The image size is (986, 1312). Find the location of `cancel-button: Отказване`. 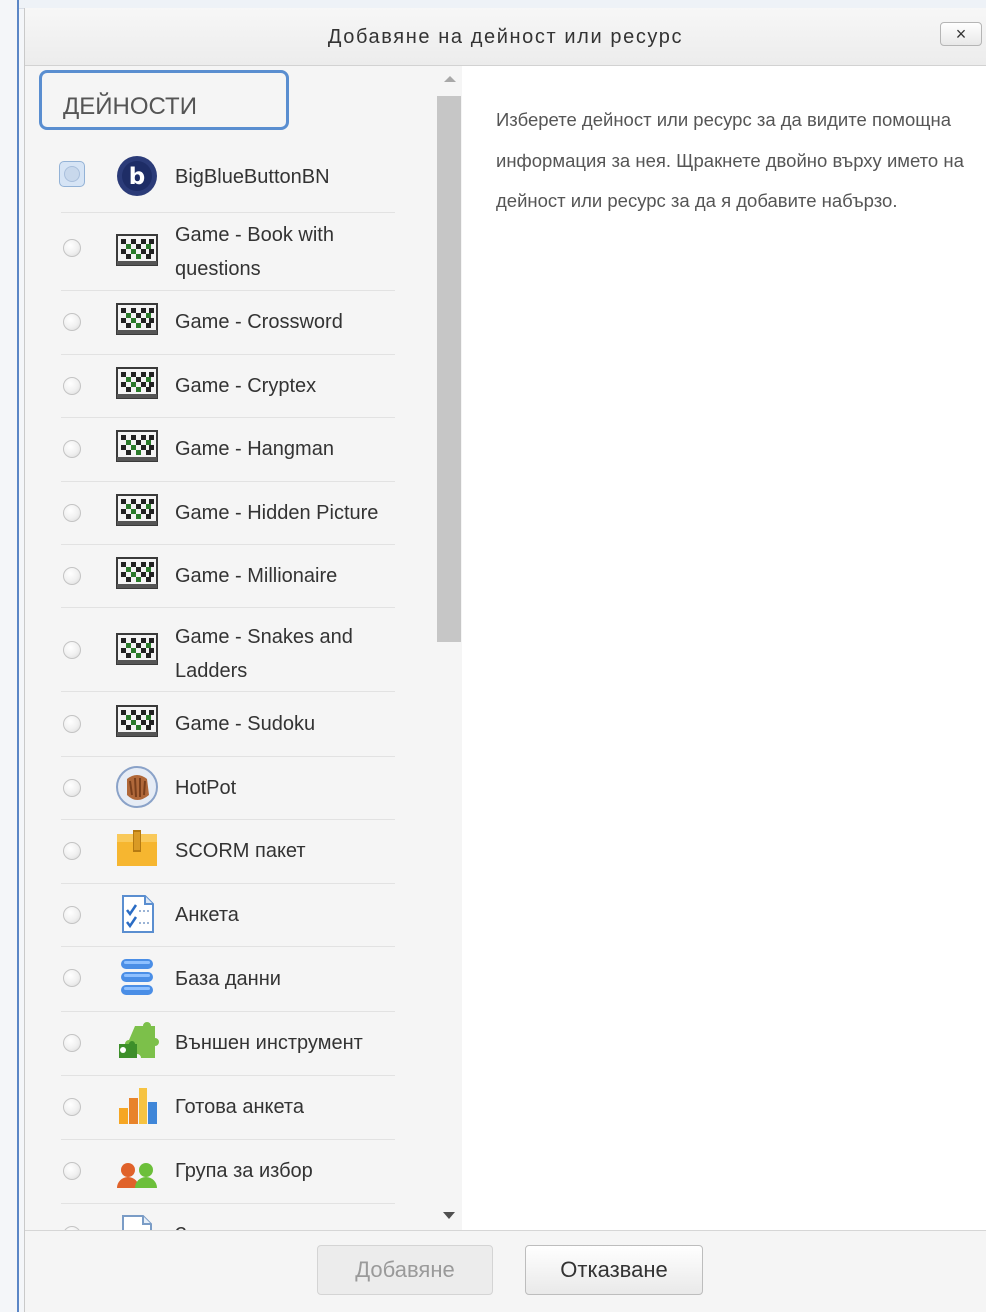

cancel-button: Отказване is located at coordinates (614, 1270).